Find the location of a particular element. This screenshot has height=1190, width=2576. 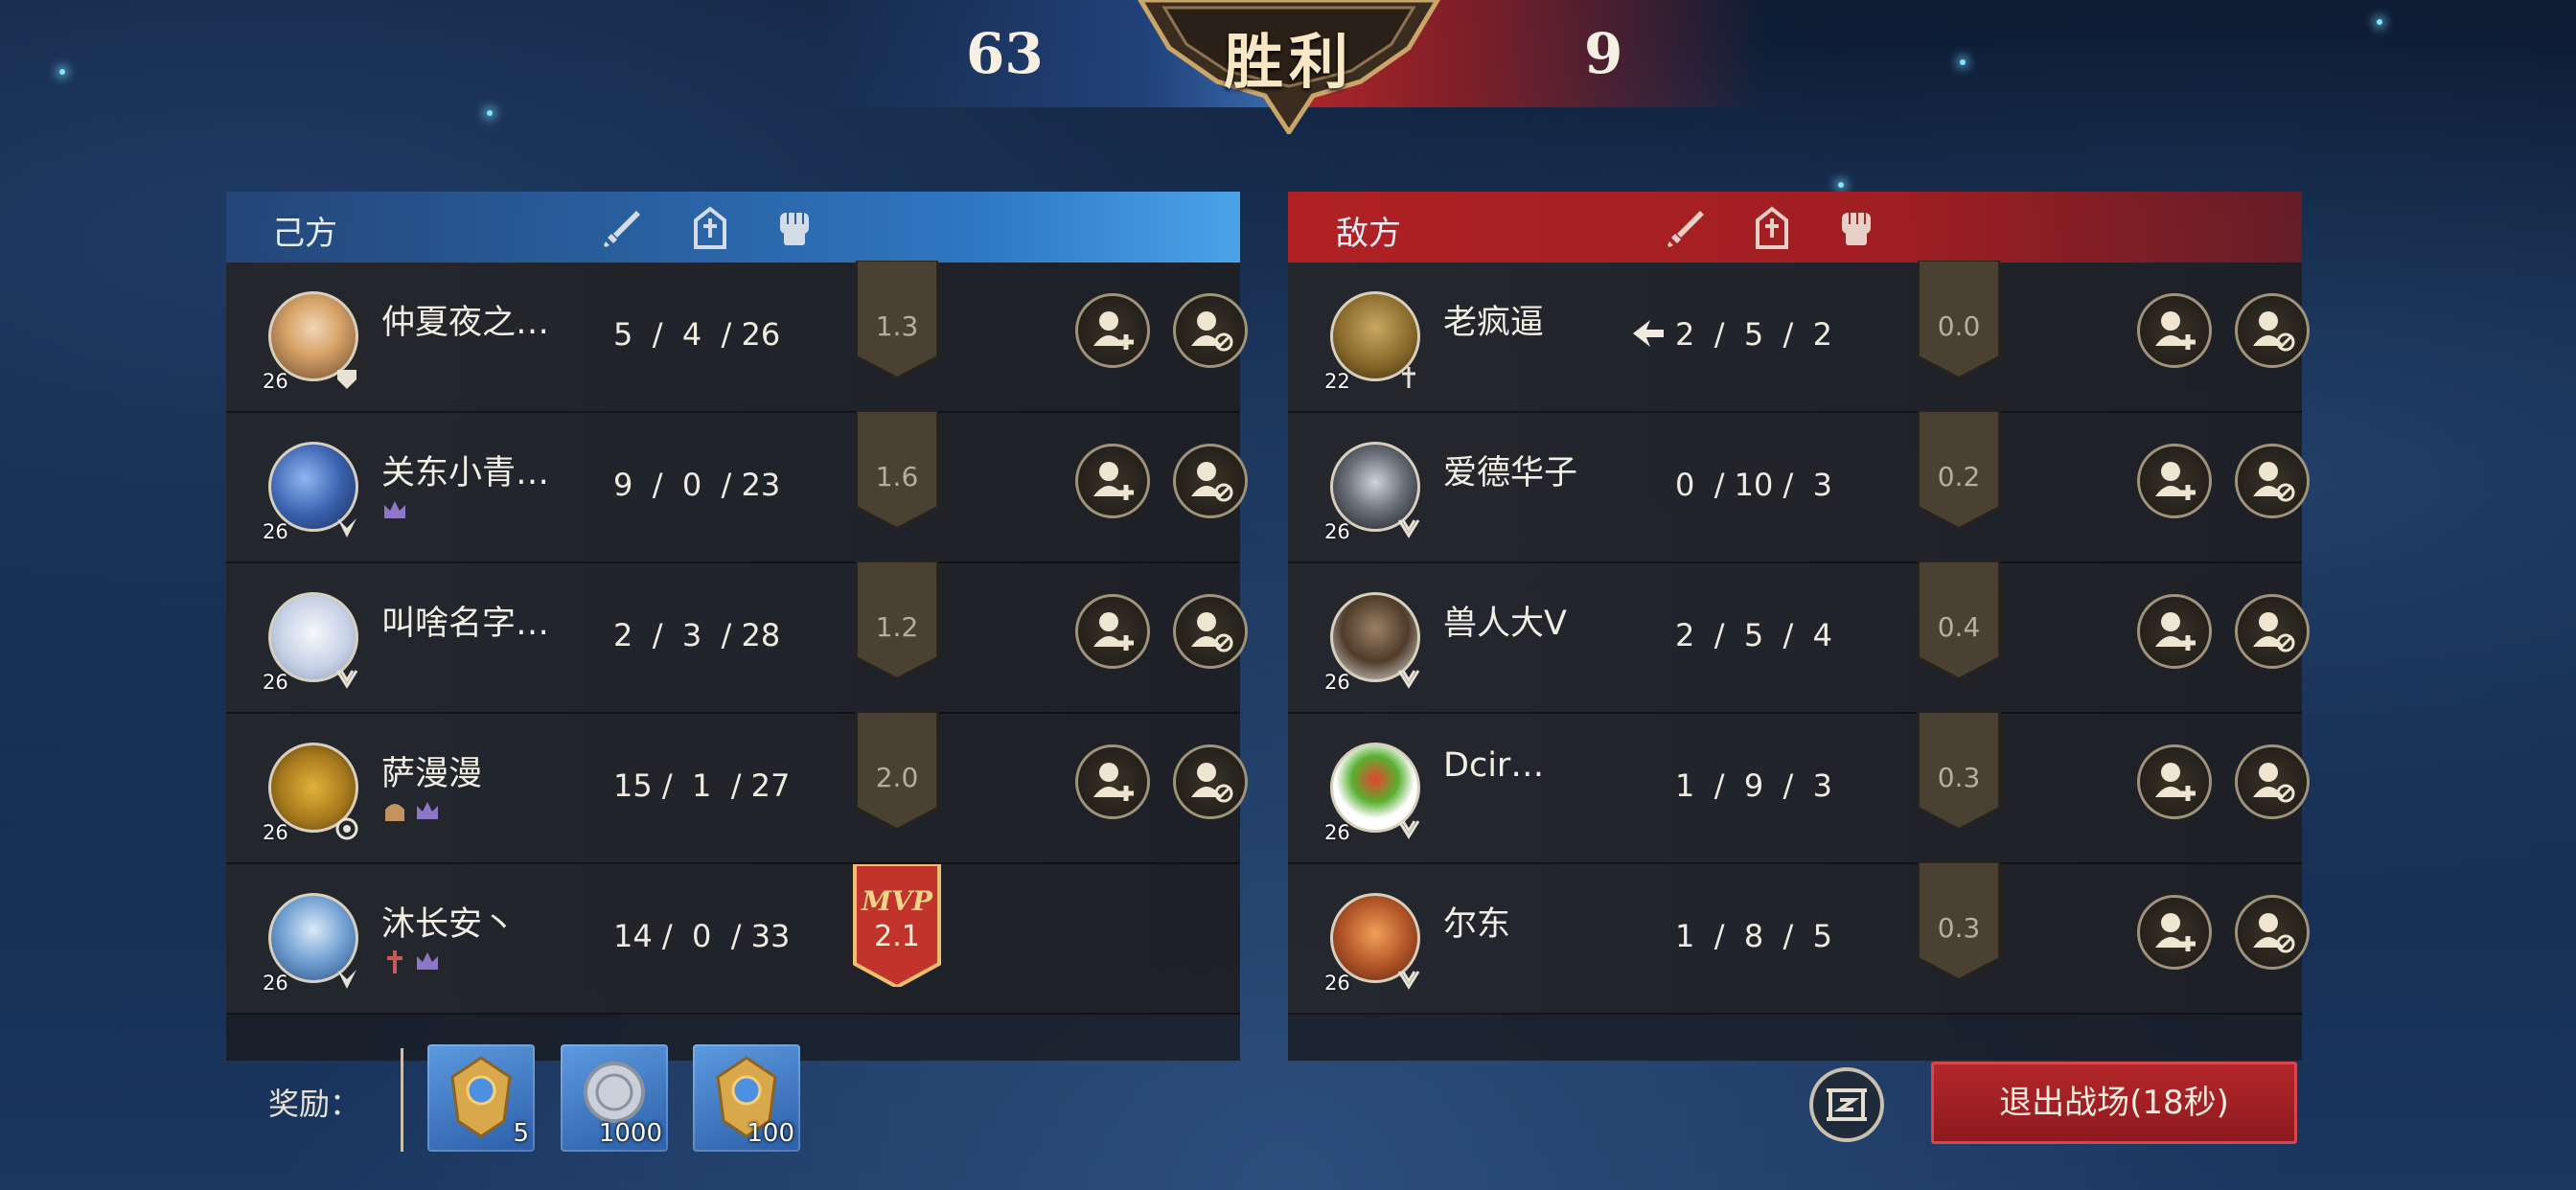

player-name: 尔东 is located at coordinates (1477, 925).